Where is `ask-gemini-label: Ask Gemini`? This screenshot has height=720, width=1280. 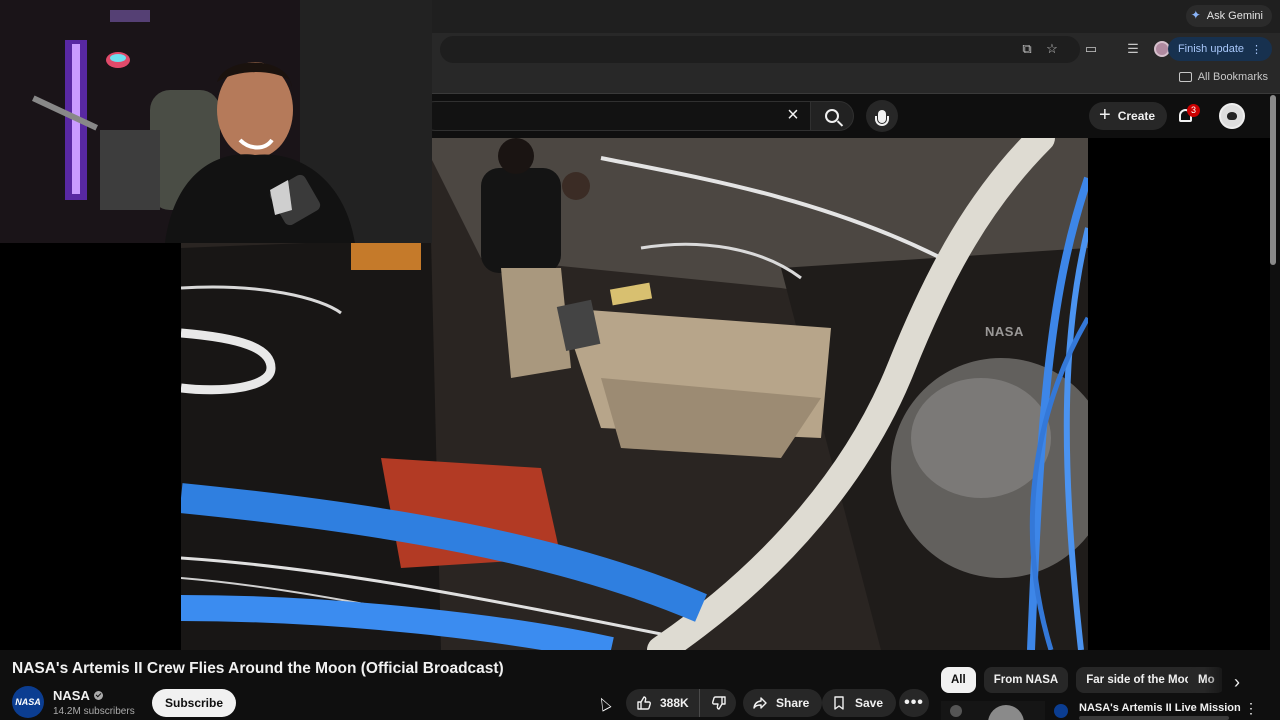 ask-gemini-label: Ask Gemini is located at coordinates (1234, 16).